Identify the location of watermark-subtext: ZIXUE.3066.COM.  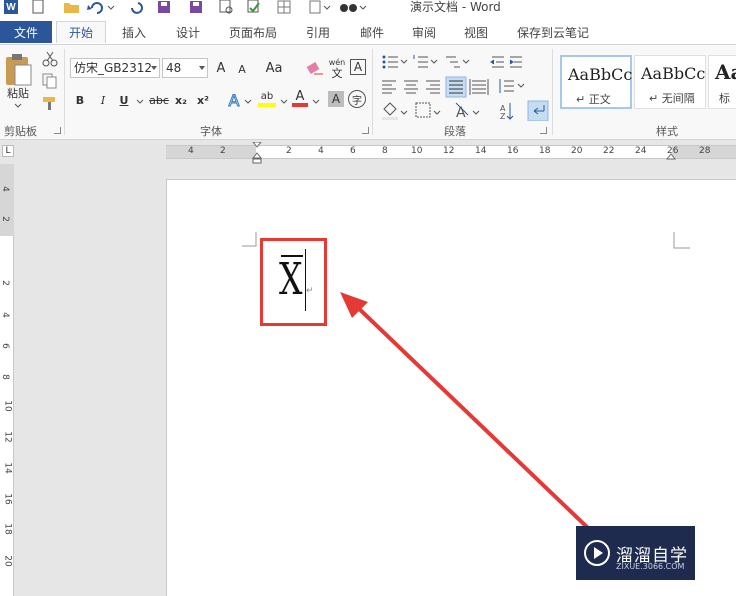
(650, 566).